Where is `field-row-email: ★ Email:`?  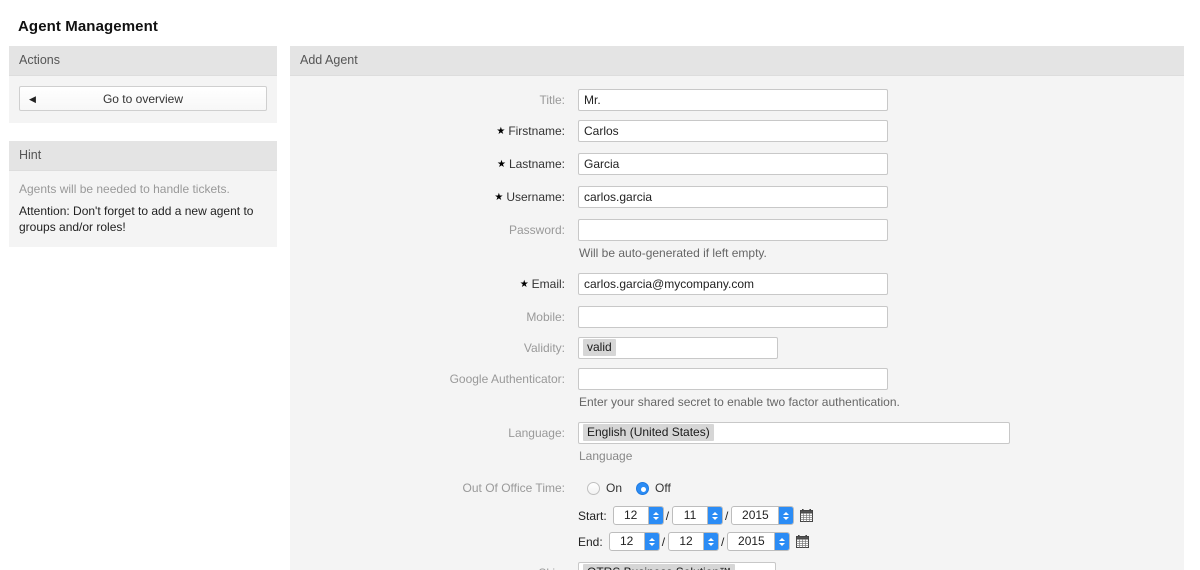
field-row-email: ★ Email: is located at coordinates (737, 285).